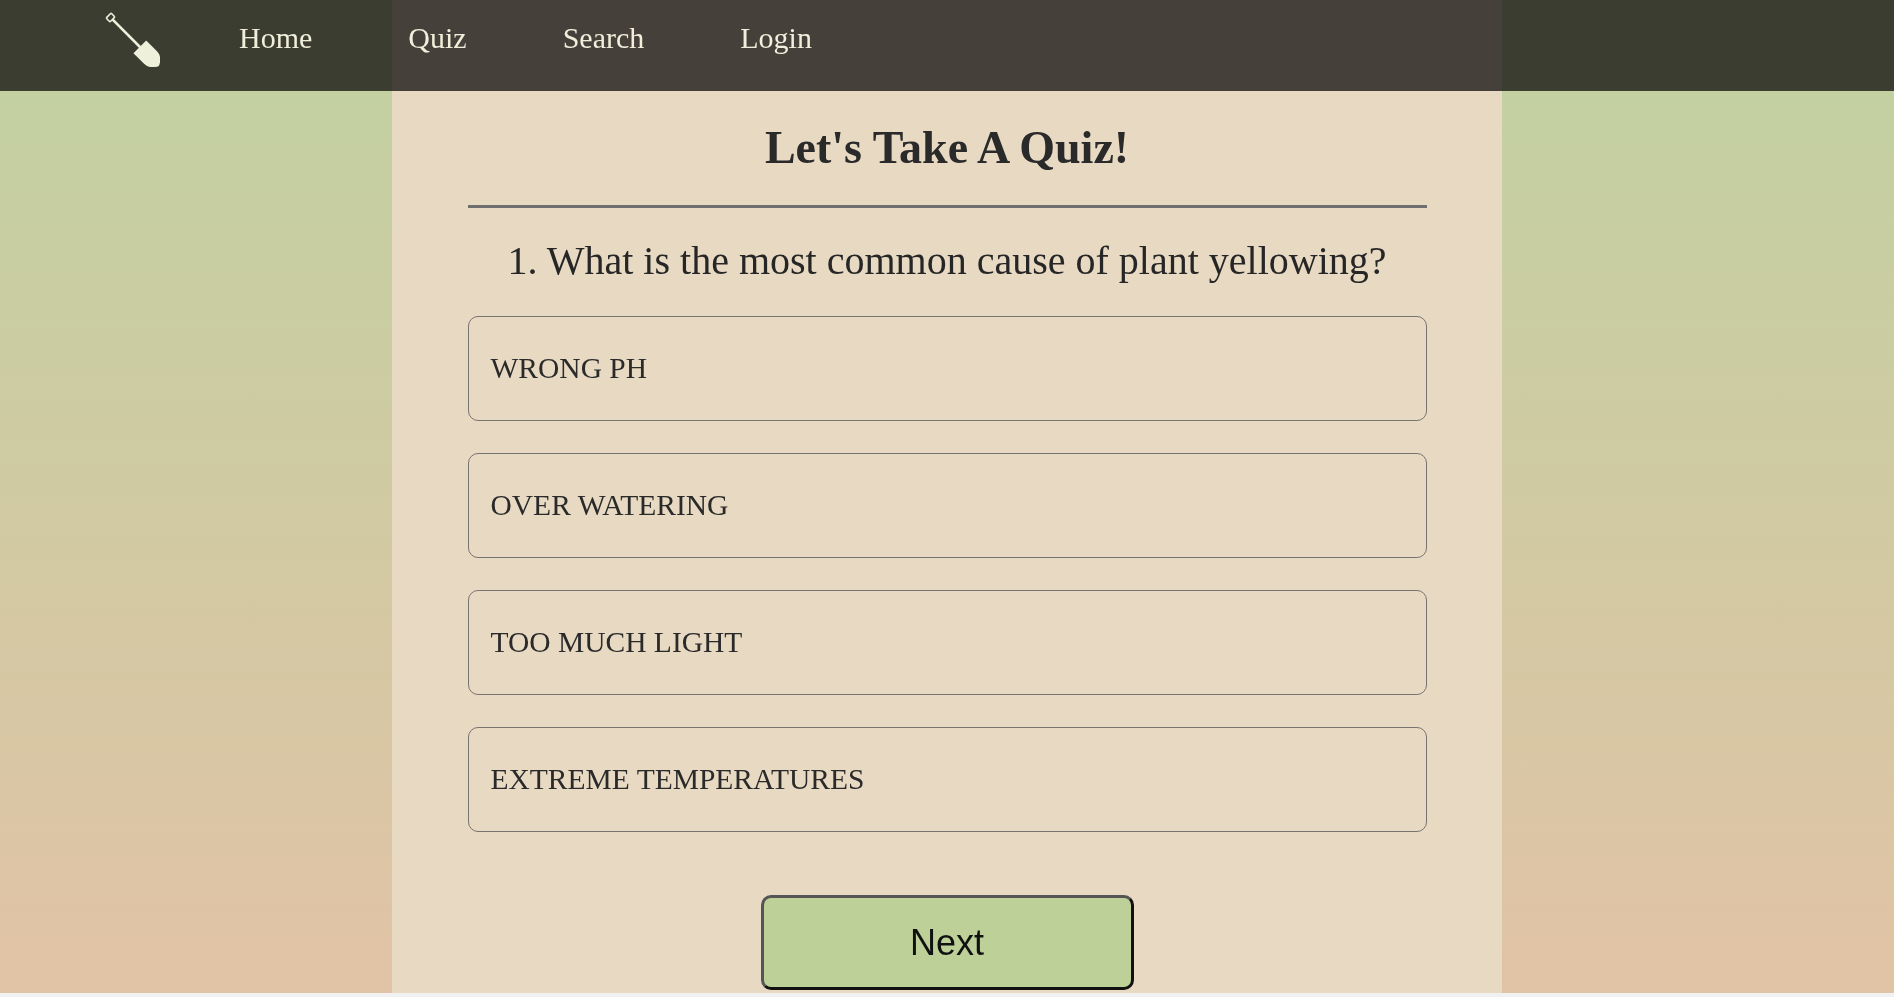  What do you see at coordinates (947, 942) in the screenshot?
I see `next-button: Next` at bounding box center [947, 942].